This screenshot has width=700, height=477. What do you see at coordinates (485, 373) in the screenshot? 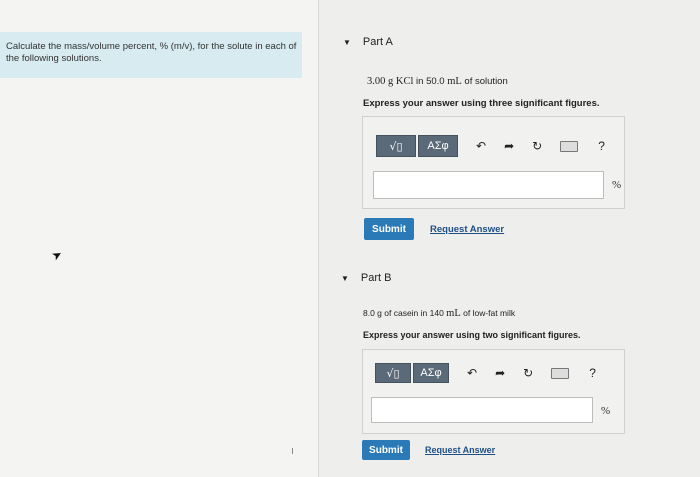
I see `part-b-math-toolbar: √▯ ΑΣφ ↶ ➦ ↻ ?` at bounding box center [485, 373].